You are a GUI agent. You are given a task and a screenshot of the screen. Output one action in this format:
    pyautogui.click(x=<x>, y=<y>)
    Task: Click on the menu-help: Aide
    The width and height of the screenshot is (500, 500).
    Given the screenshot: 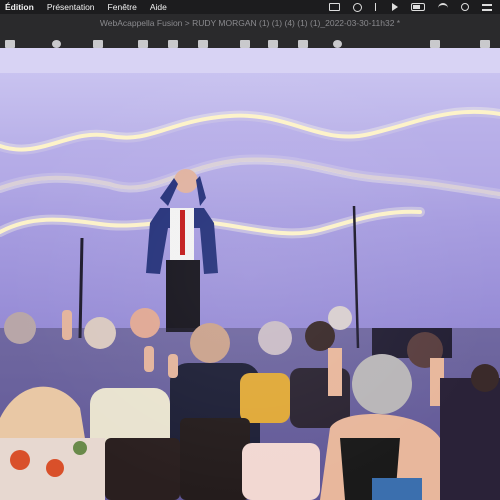 What is the action you would take?
    pyautogui.click(x=158, y=7)
    